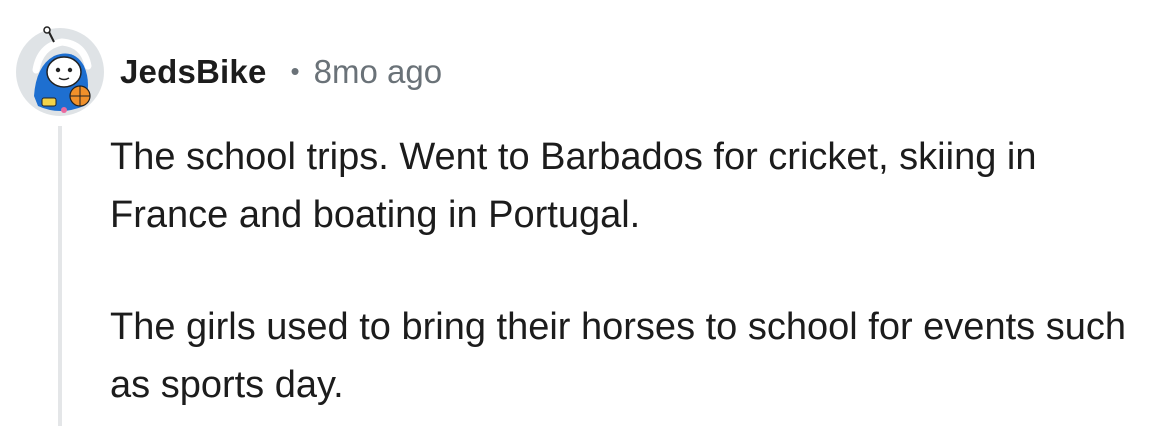  Describe the element at coordinates (193, 72) in the screenshot. I see `author-name: JedsBike` at that location.